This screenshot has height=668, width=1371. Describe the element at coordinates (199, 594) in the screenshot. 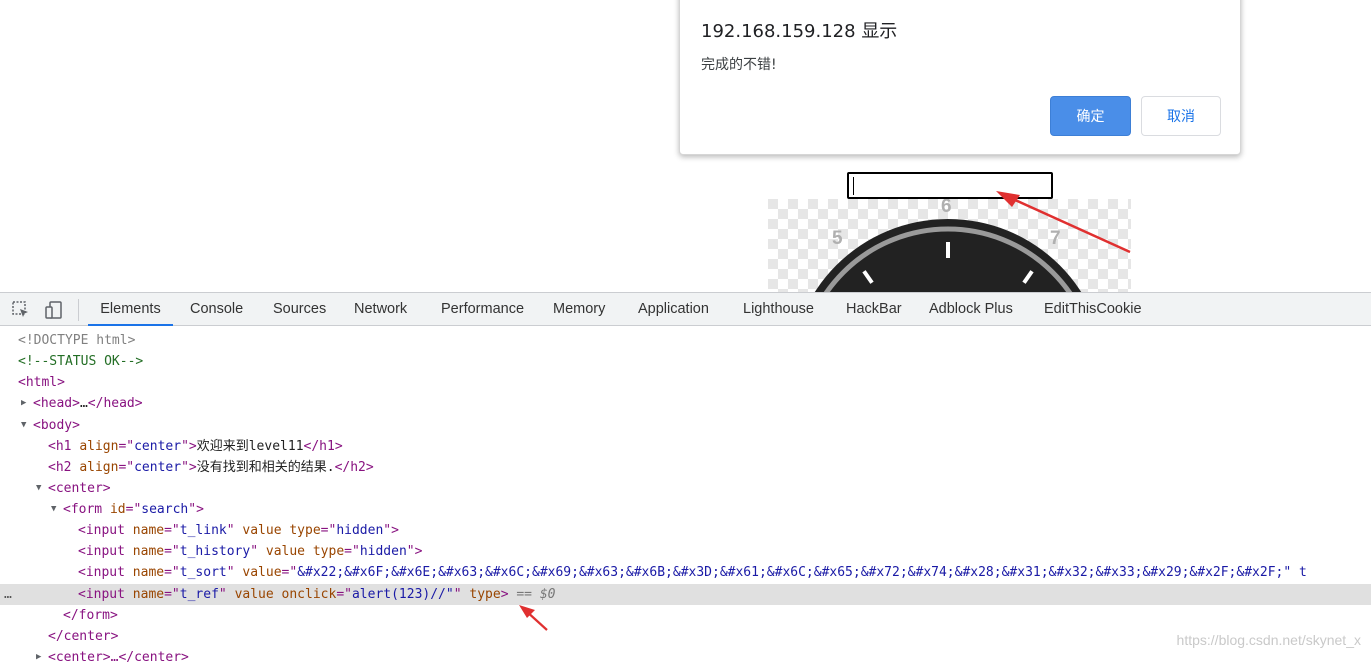

I see `input4-name: t_ref` at that location.